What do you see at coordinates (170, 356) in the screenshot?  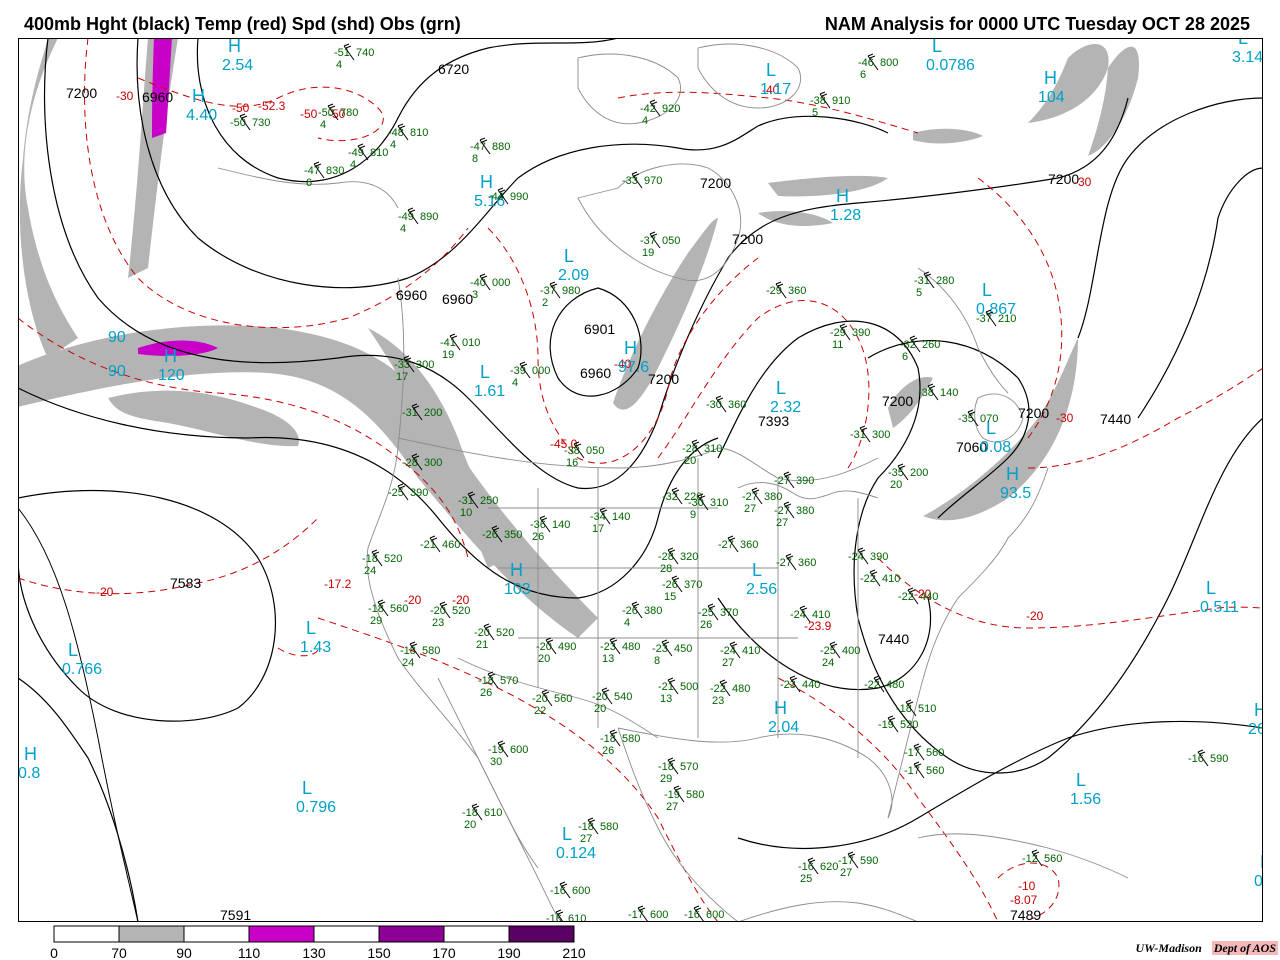 I see `speed-center-letter: H` at bounding box center [170, 356].